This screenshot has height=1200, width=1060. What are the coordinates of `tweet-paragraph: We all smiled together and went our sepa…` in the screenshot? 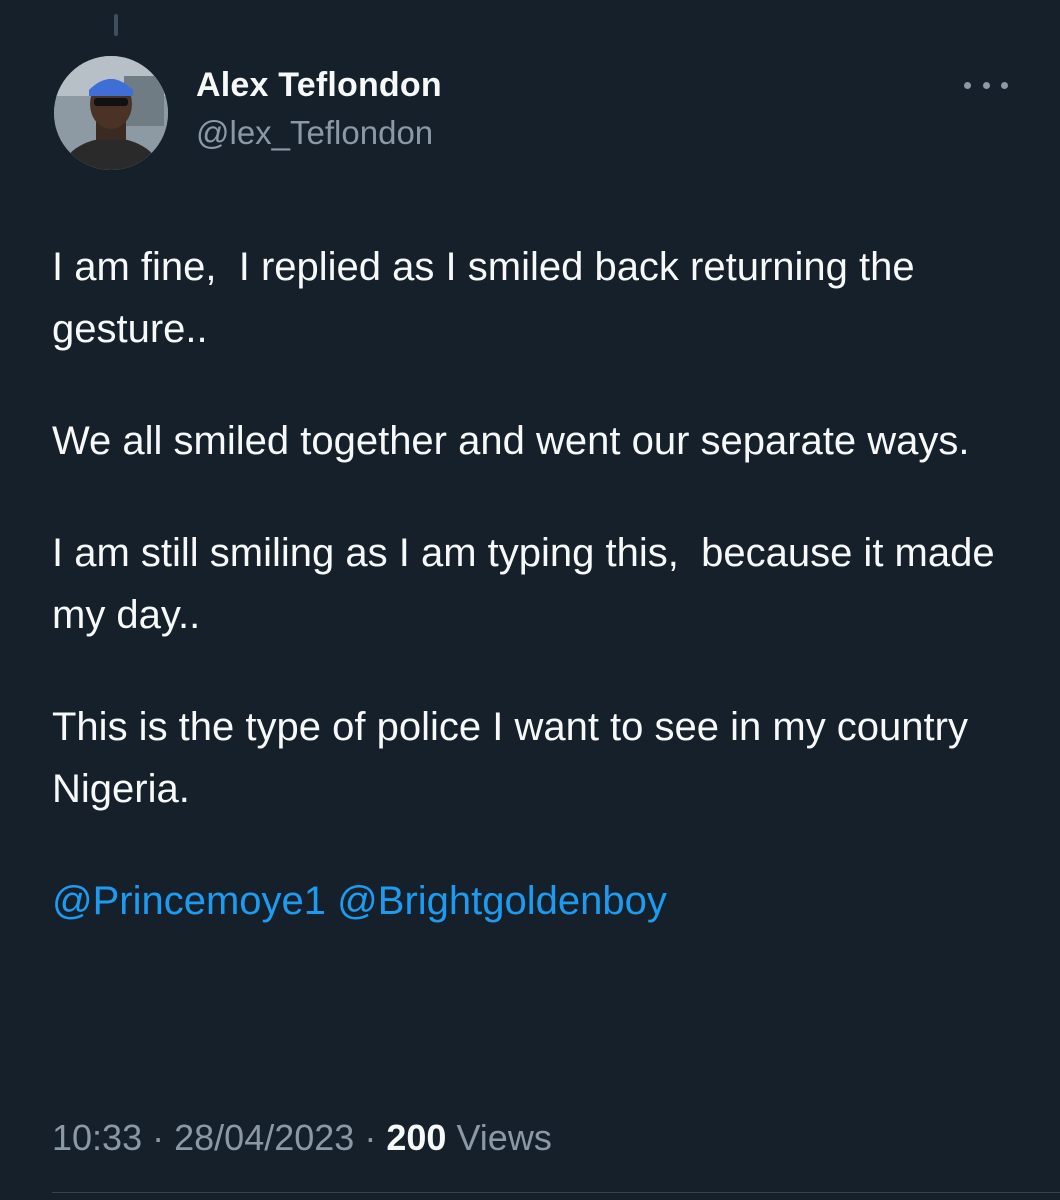 It's located at (511, 441).